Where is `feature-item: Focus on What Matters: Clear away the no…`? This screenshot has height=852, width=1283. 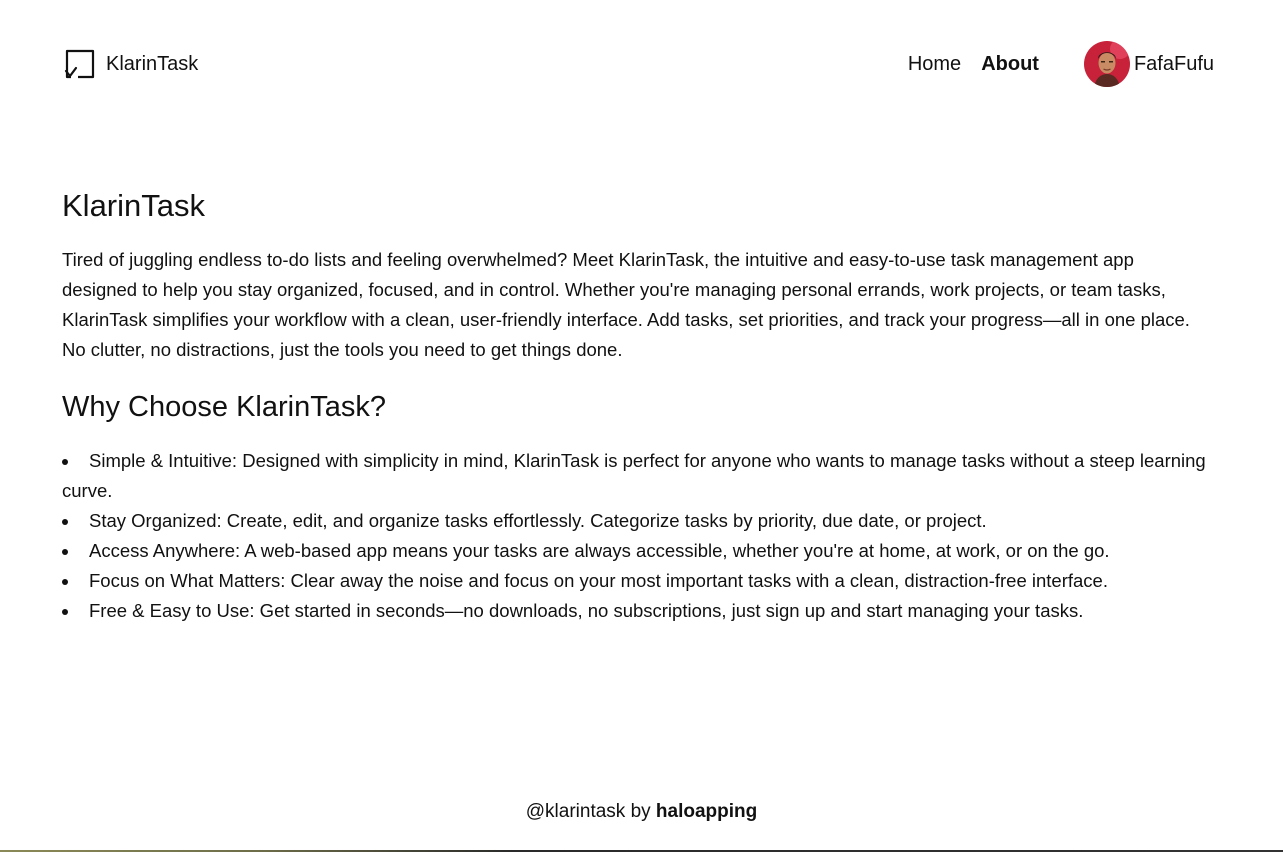
feature-item: Focus on What Matters: Clear away the no… is located at coordinates (637, 581).